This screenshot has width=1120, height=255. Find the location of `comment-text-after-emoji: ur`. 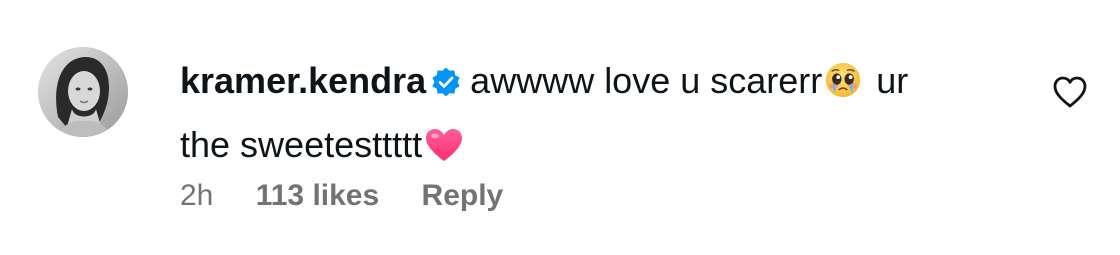

comment-text-after-emoji: ur is located at coordinates (887, 80).